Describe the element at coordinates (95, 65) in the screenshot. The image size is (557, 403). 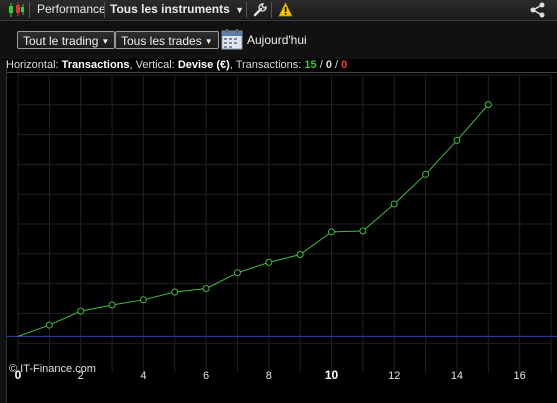
I see `horizontal-value: Transactions` at that location.